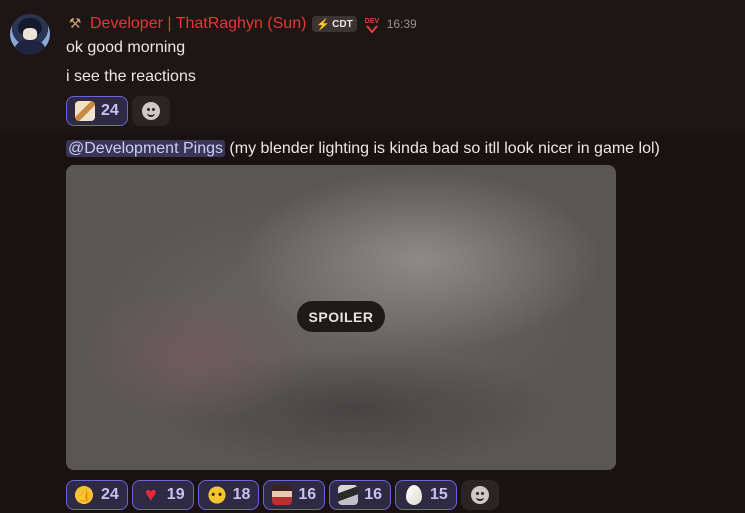  I want to click on egg-icon, so click(413, 495).